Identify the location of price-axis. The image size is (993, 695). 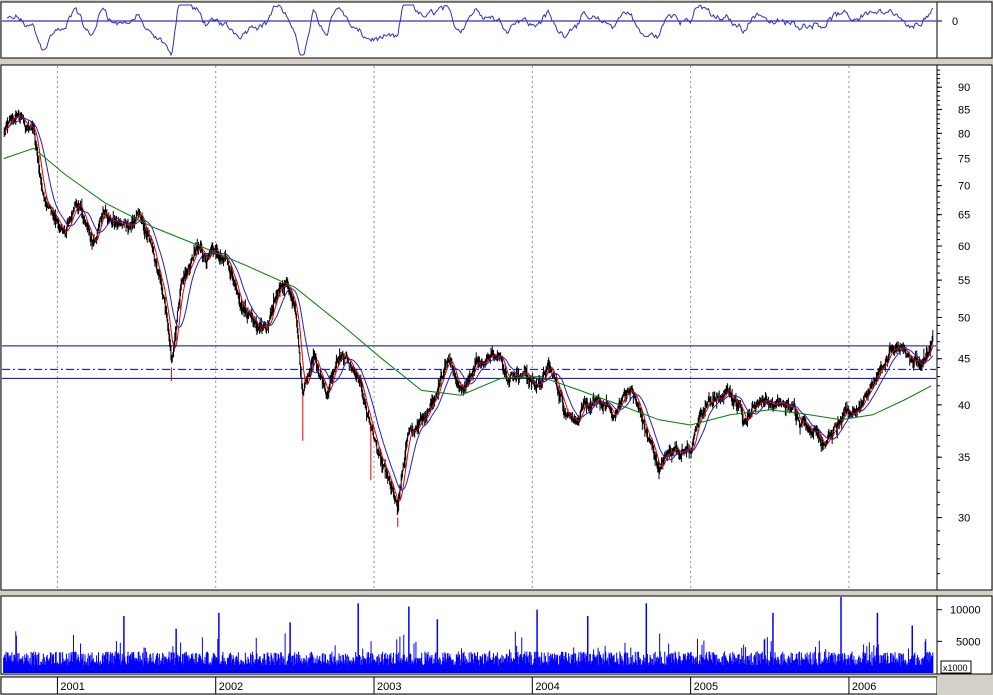
(964, 327).